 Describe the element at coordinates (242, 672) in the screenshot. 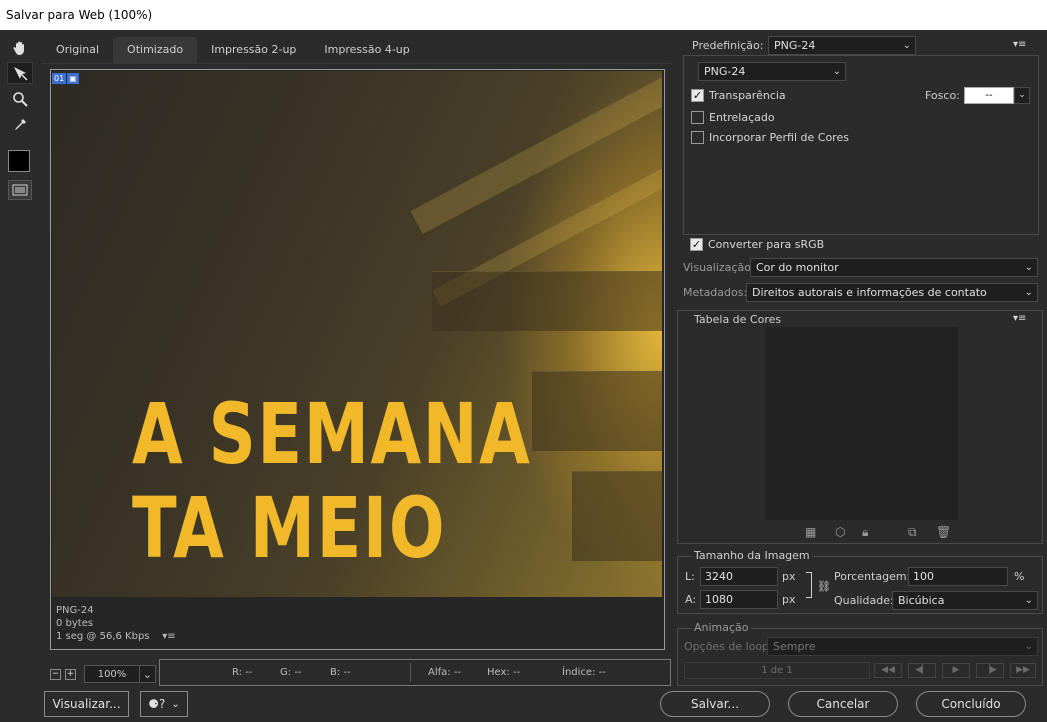

I see `readout-r: R: --` at that location.